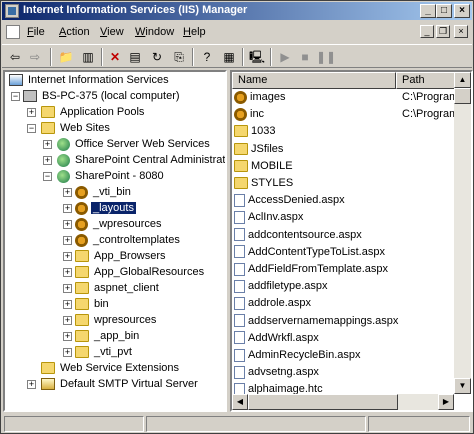 The width and height of the screenshot is (474, 434). I want to click on vertical-scrollbar: ▲ ▼, so click(462, 233).